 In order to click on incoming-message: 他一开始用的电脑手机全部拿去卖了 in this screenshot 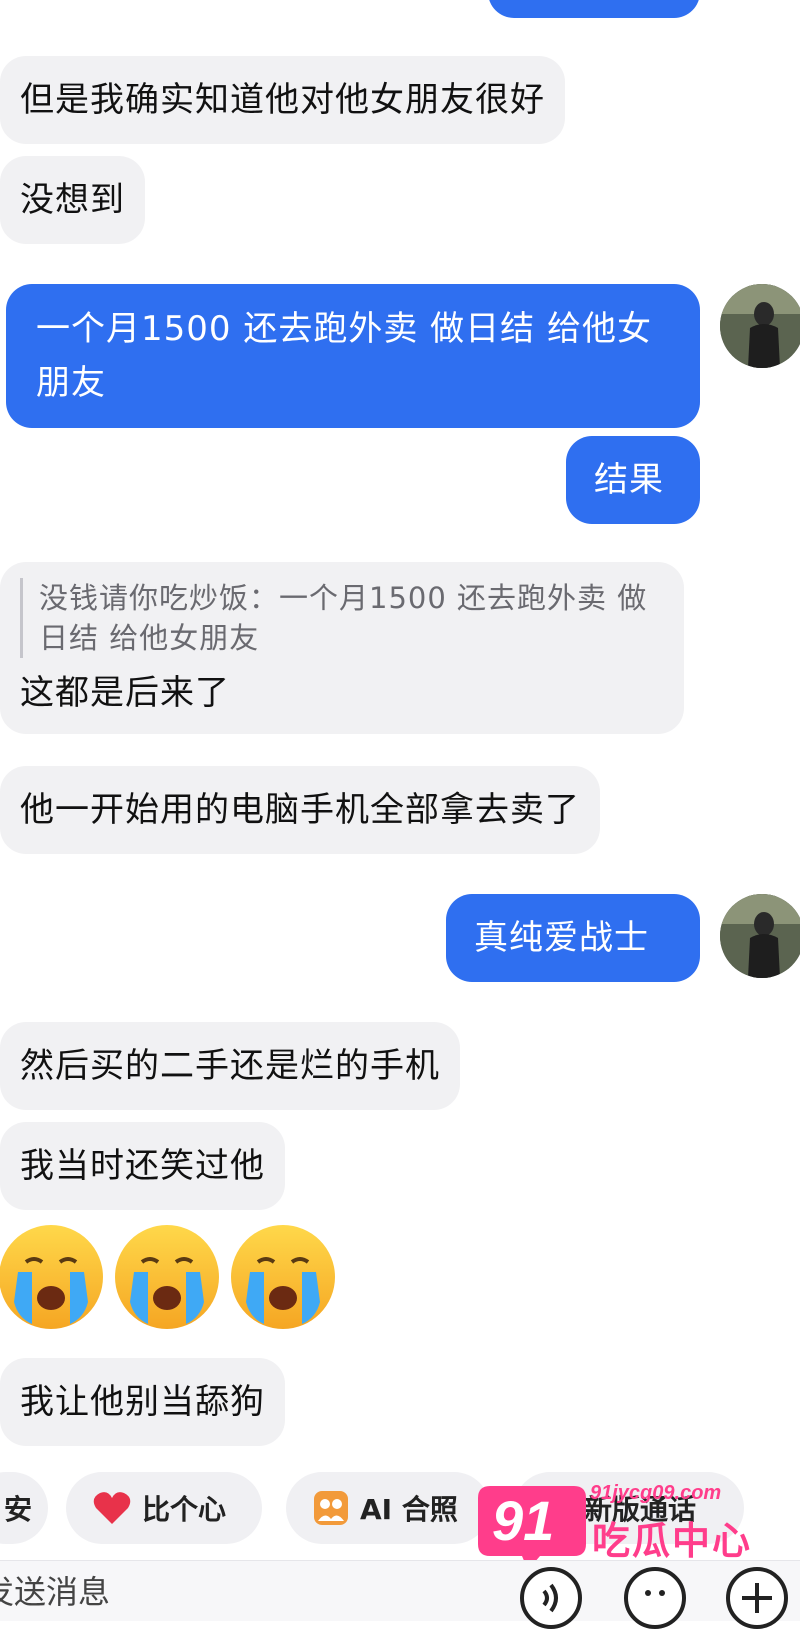, I will do `click(300, 810)`.